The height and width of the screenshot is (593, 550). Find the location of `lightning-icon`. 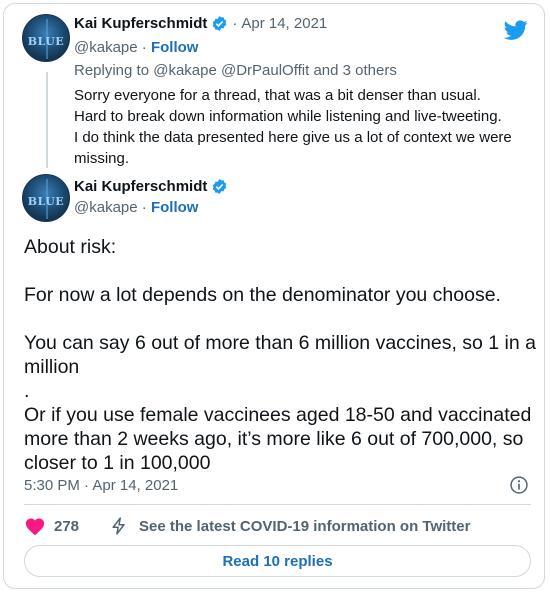

lightning-icon is located at coordinates (118, 526).